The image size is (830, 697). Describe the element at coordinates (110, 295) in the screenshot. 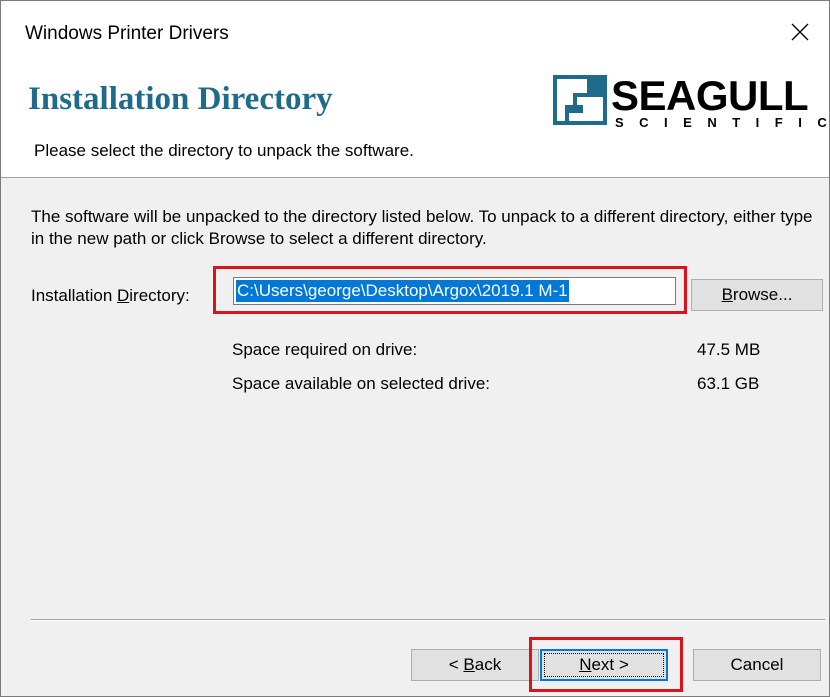

I see `directory-label: Installation Directory:` at that location.